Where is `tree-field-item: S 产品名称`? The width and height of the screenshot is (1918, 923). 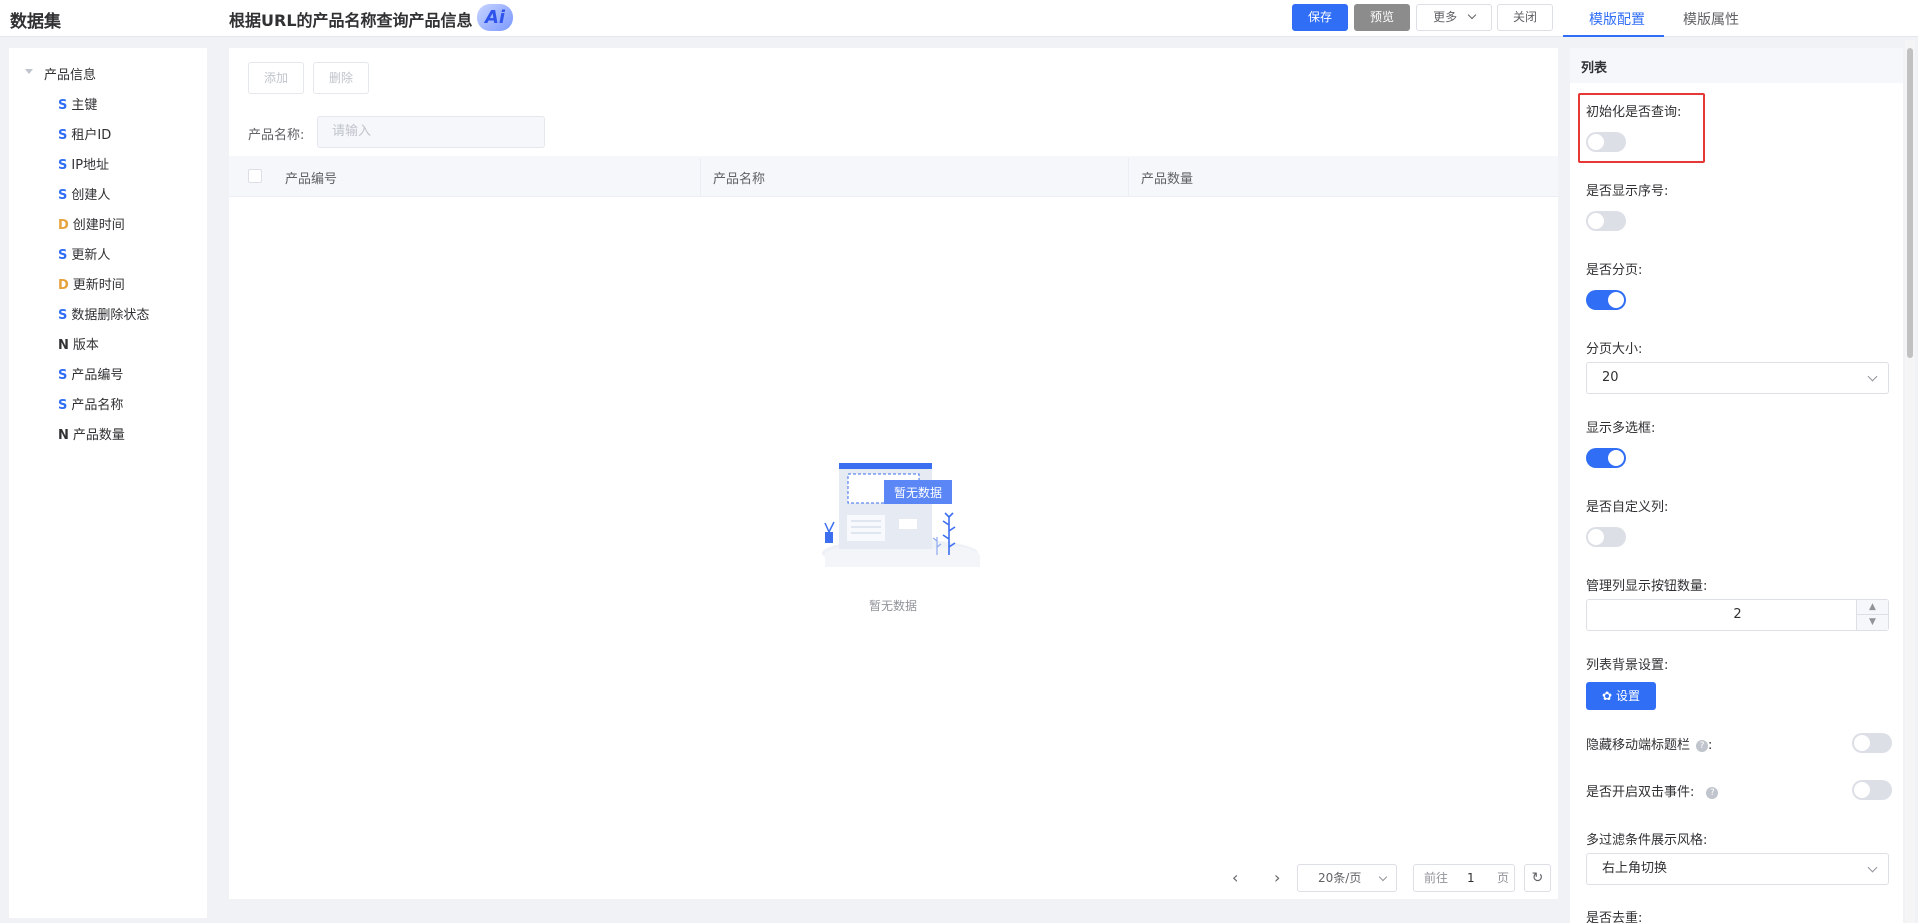 tree-field-item: S 产品名称 is located at coordinates (90, 403).